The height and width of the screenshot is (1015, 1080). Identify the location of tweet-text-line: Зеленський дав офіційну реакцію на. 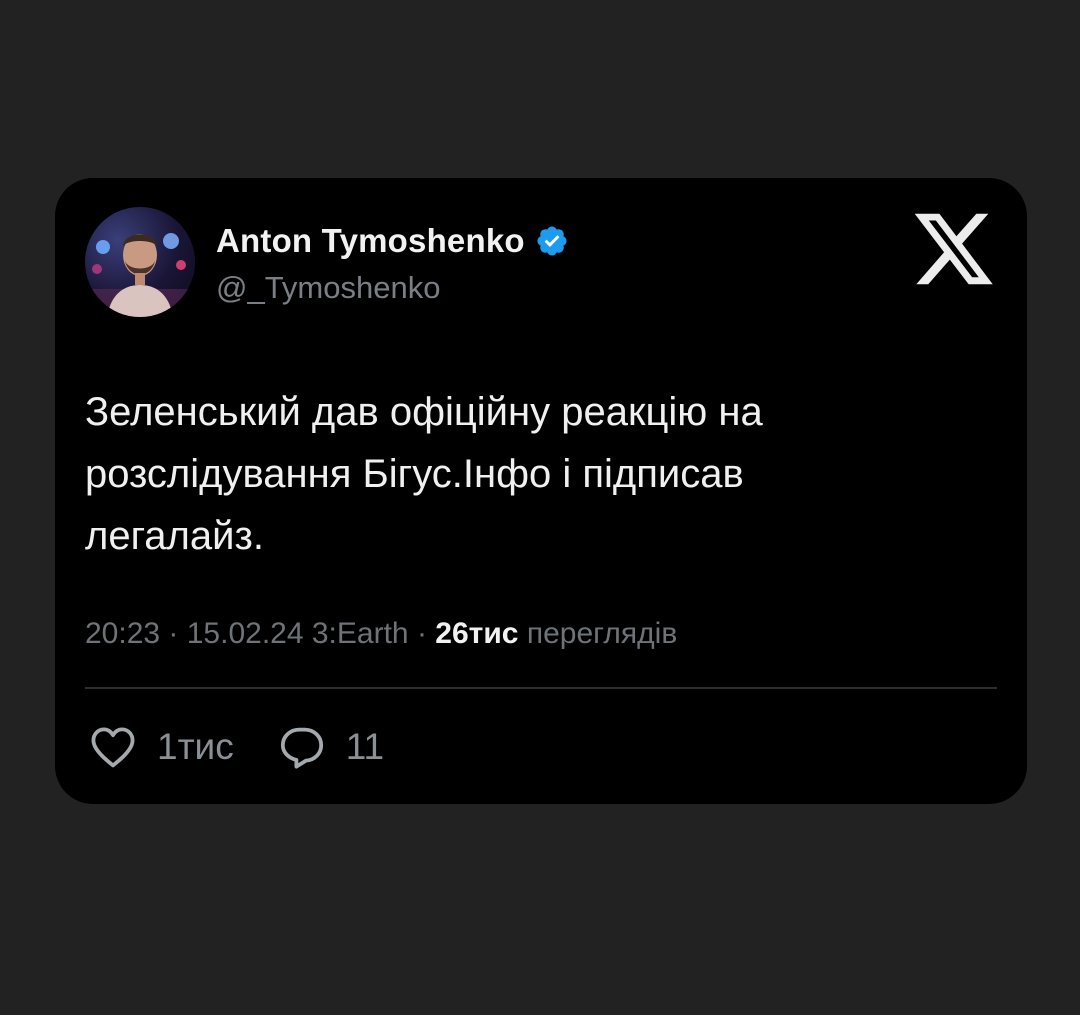
(424, 412).